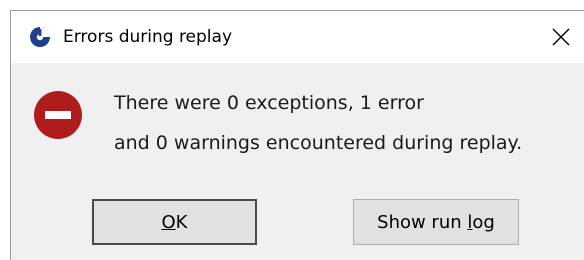 The height and width of the screenshot is (260, 584). Describe the element at coordinates (483, 222) in the screenshot. I see `show-log-label-after: og` at that location.